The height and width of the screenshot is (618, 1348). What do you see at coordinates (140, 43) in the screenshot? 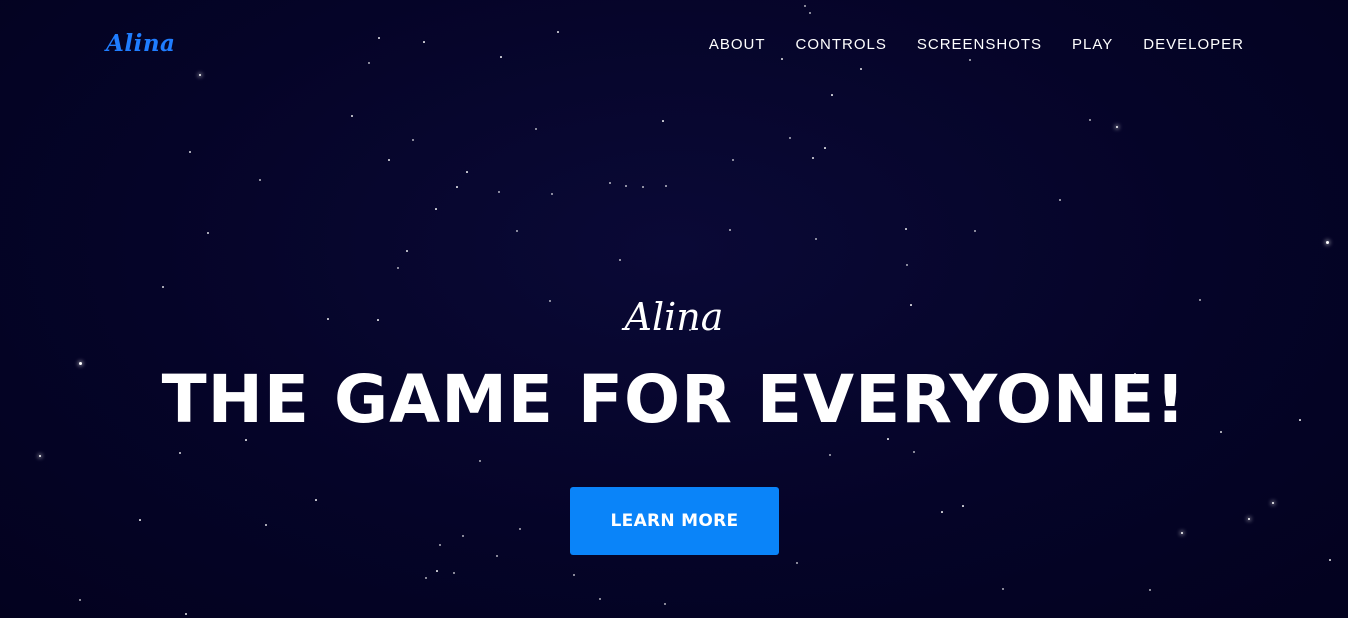
I see `brand-logo: Alina` at bounding box center [140, 43].